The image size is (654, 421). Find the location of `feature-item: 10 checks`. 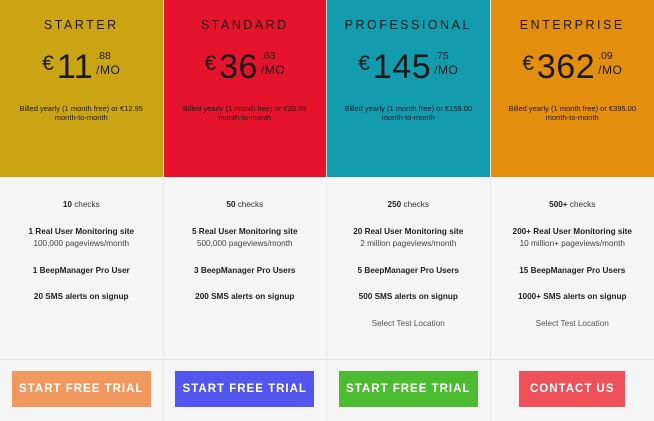

feature-item: 10 checks is located at coordinates (81, 205).